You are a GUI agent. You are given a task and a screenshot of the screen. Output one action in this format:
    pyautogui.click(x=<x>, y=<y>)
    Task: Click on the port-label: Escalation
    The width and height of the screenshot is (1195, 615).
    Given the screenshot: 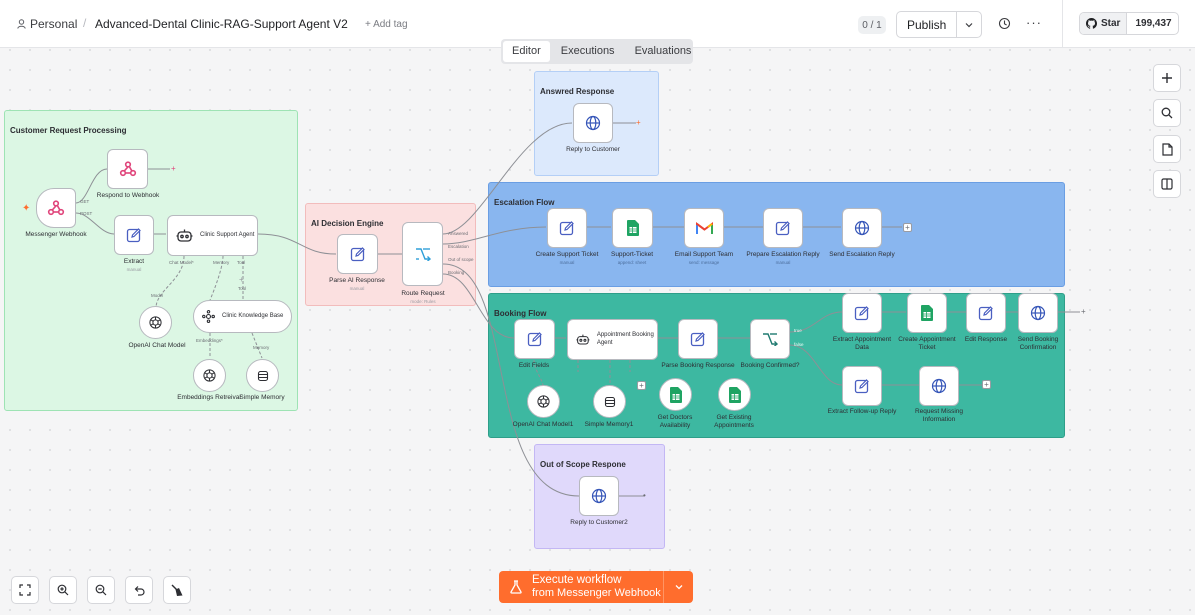 What is the action you would take?
    pyautogui.click(x=458, y=246)
    